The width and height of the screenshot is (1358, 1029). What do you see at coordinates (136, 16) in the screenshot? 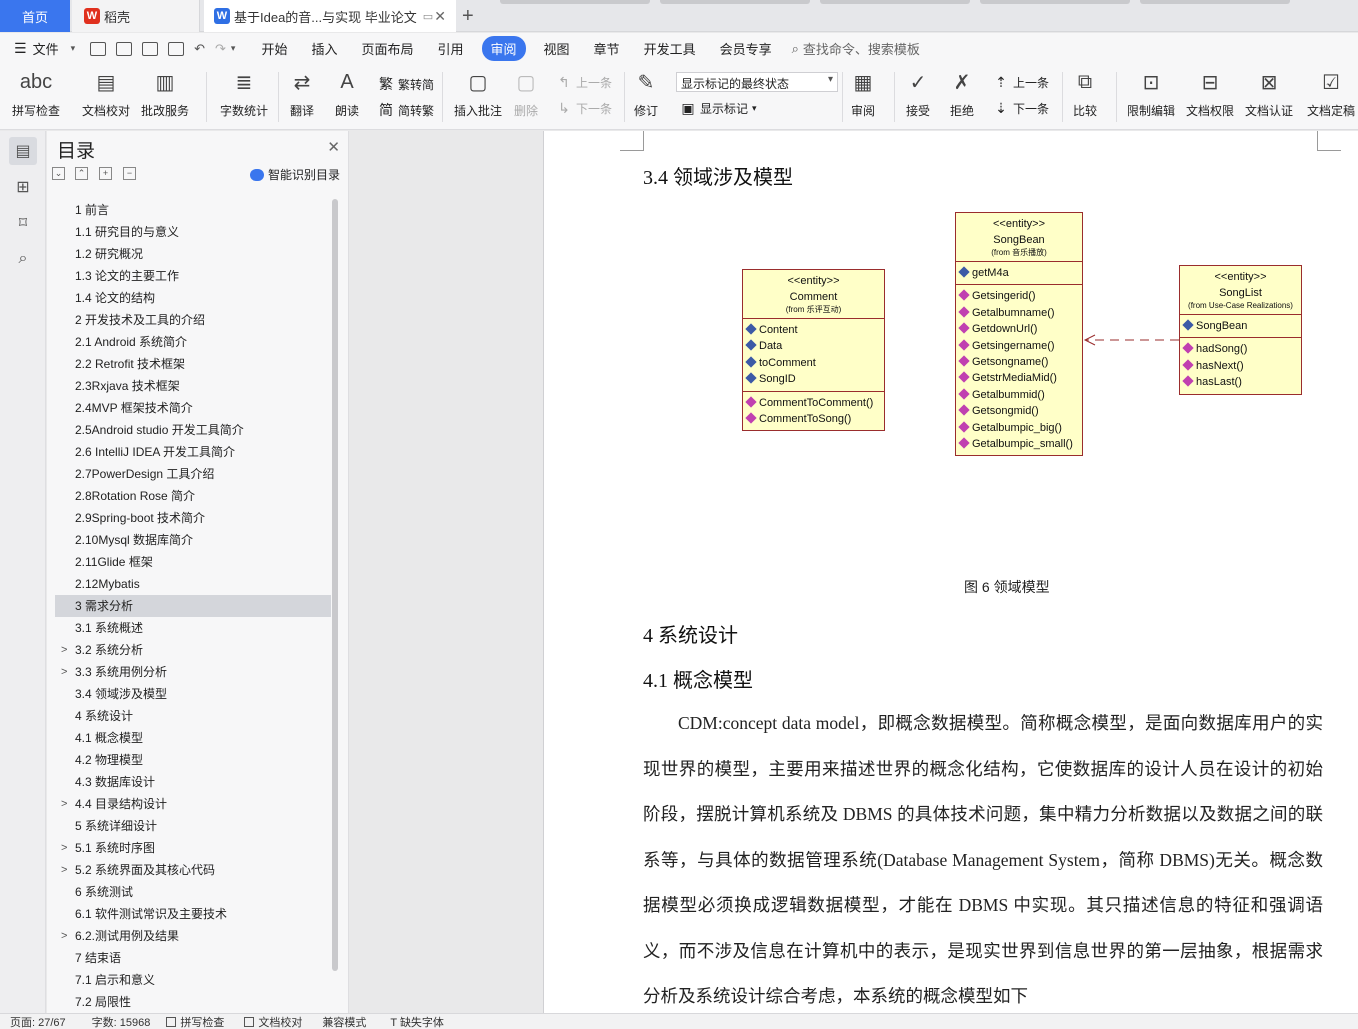
I see `tab-wps-cloud: W 稻壳` at bounding box center [136, 16].